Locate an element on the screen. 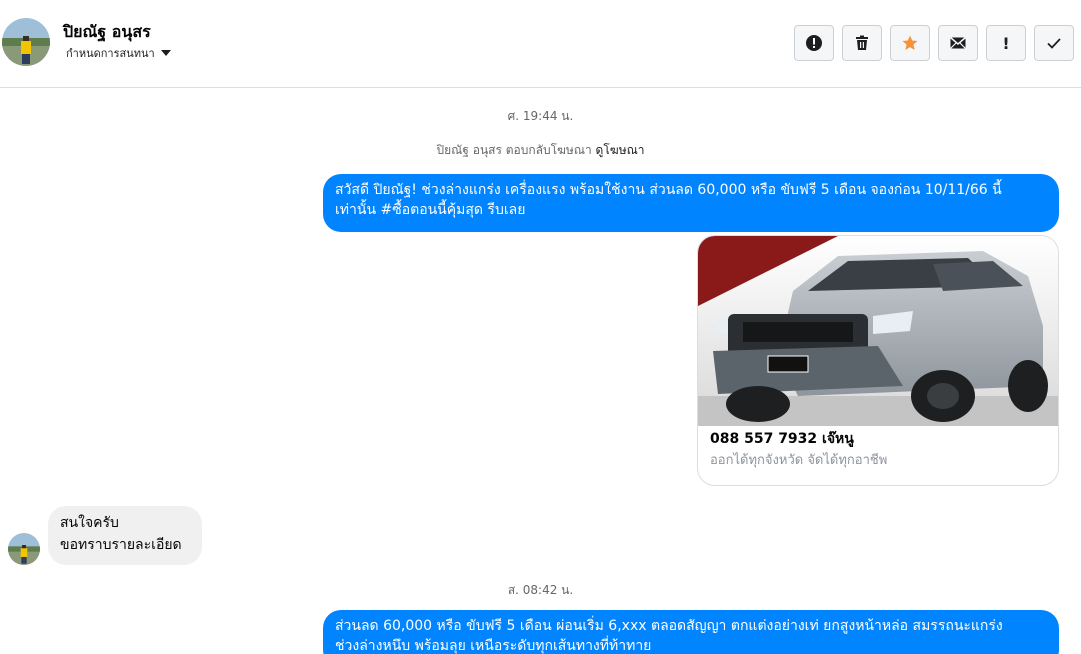  star-button is located at coordinates (910, 43).